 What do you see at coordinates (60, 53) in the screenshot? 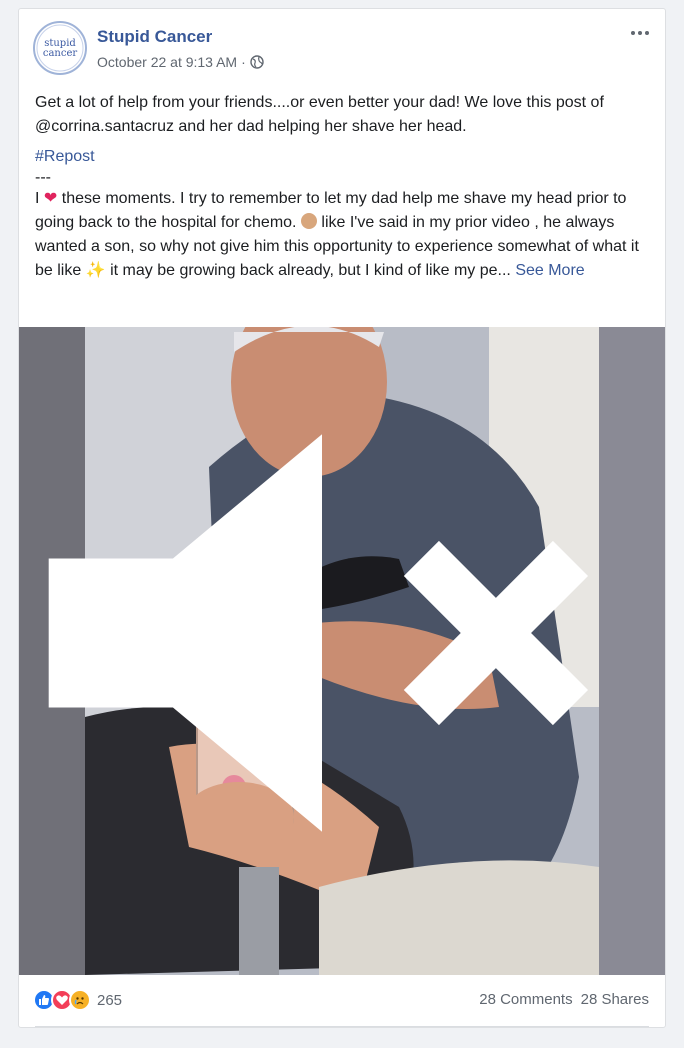
I see `avatar-text-2: cancer` at bounding box center [60, 53].